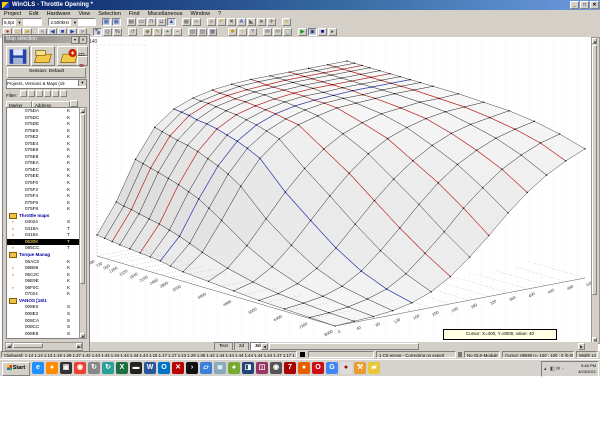  What do you see at coordinates (192, 32) in the screenshot?
I see `map-2d-button: ▧` at bounding box center [192, 32].